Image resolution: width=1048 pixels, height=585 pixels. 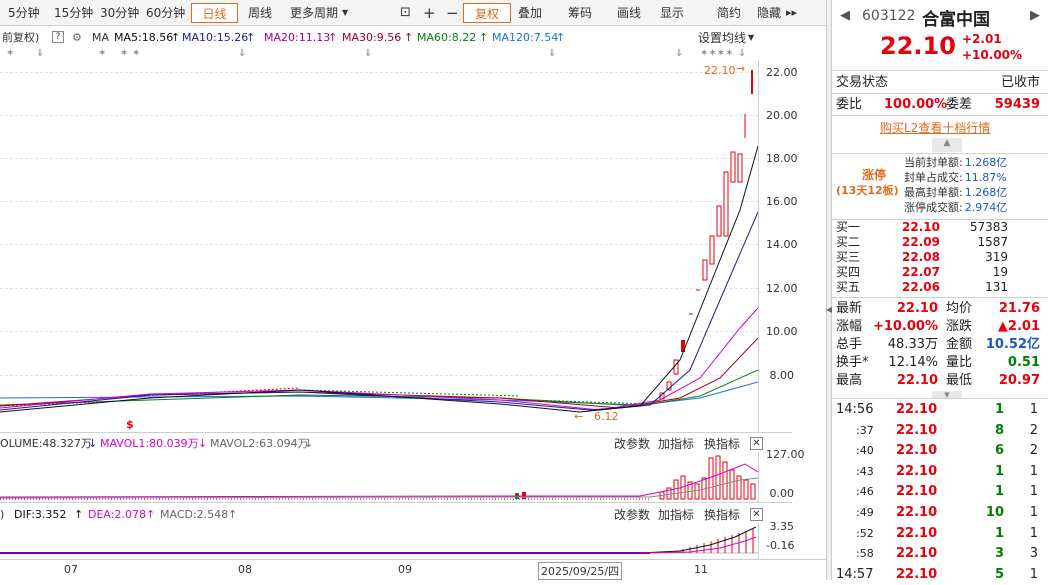 I want to click on y-tick: 16.00, so click(x=782, y=201).